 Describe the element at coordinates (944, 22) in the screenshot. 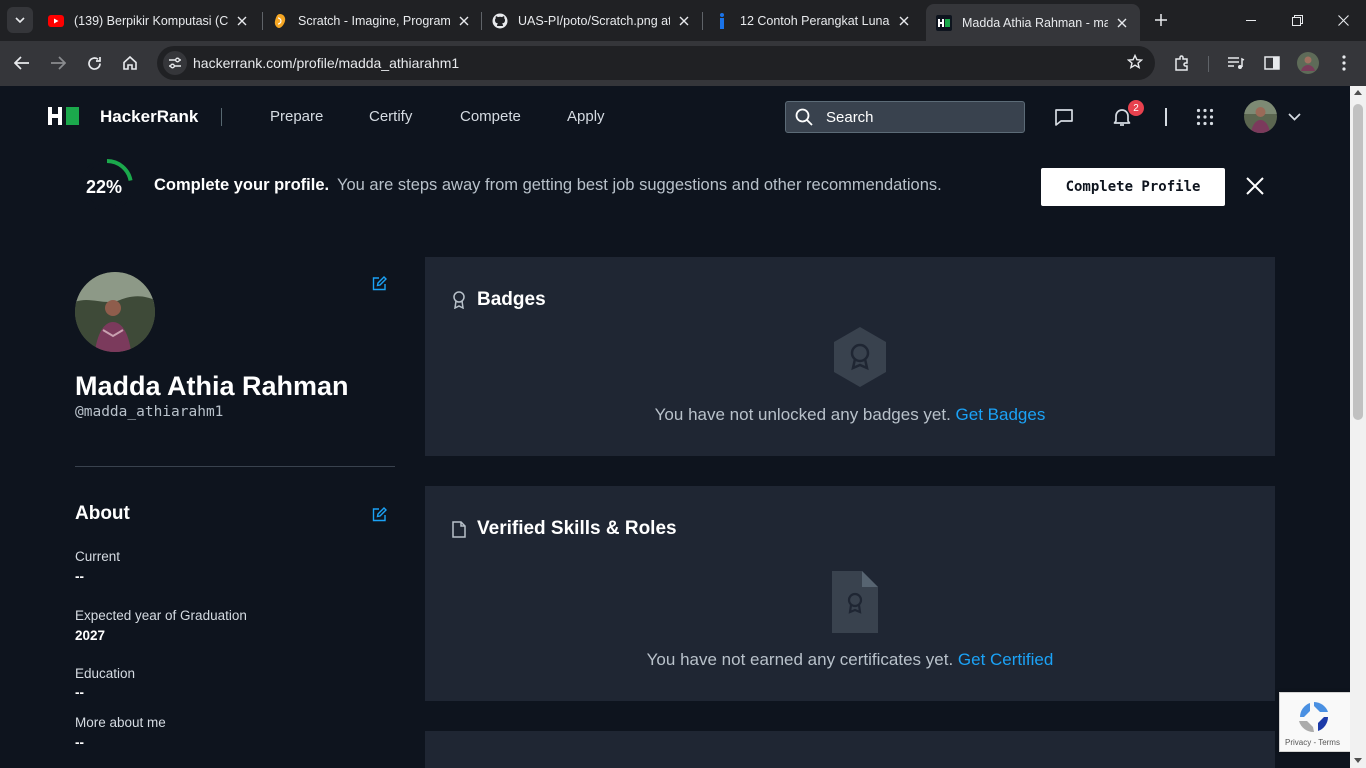

I see `hackerrank-icon` at that location.